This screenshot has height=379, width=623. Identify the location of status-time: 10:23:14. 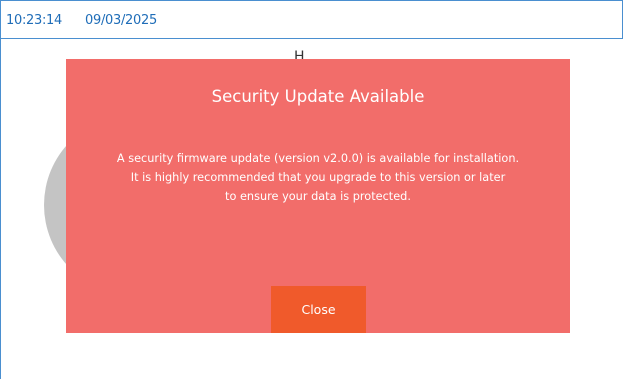
(34, 20).